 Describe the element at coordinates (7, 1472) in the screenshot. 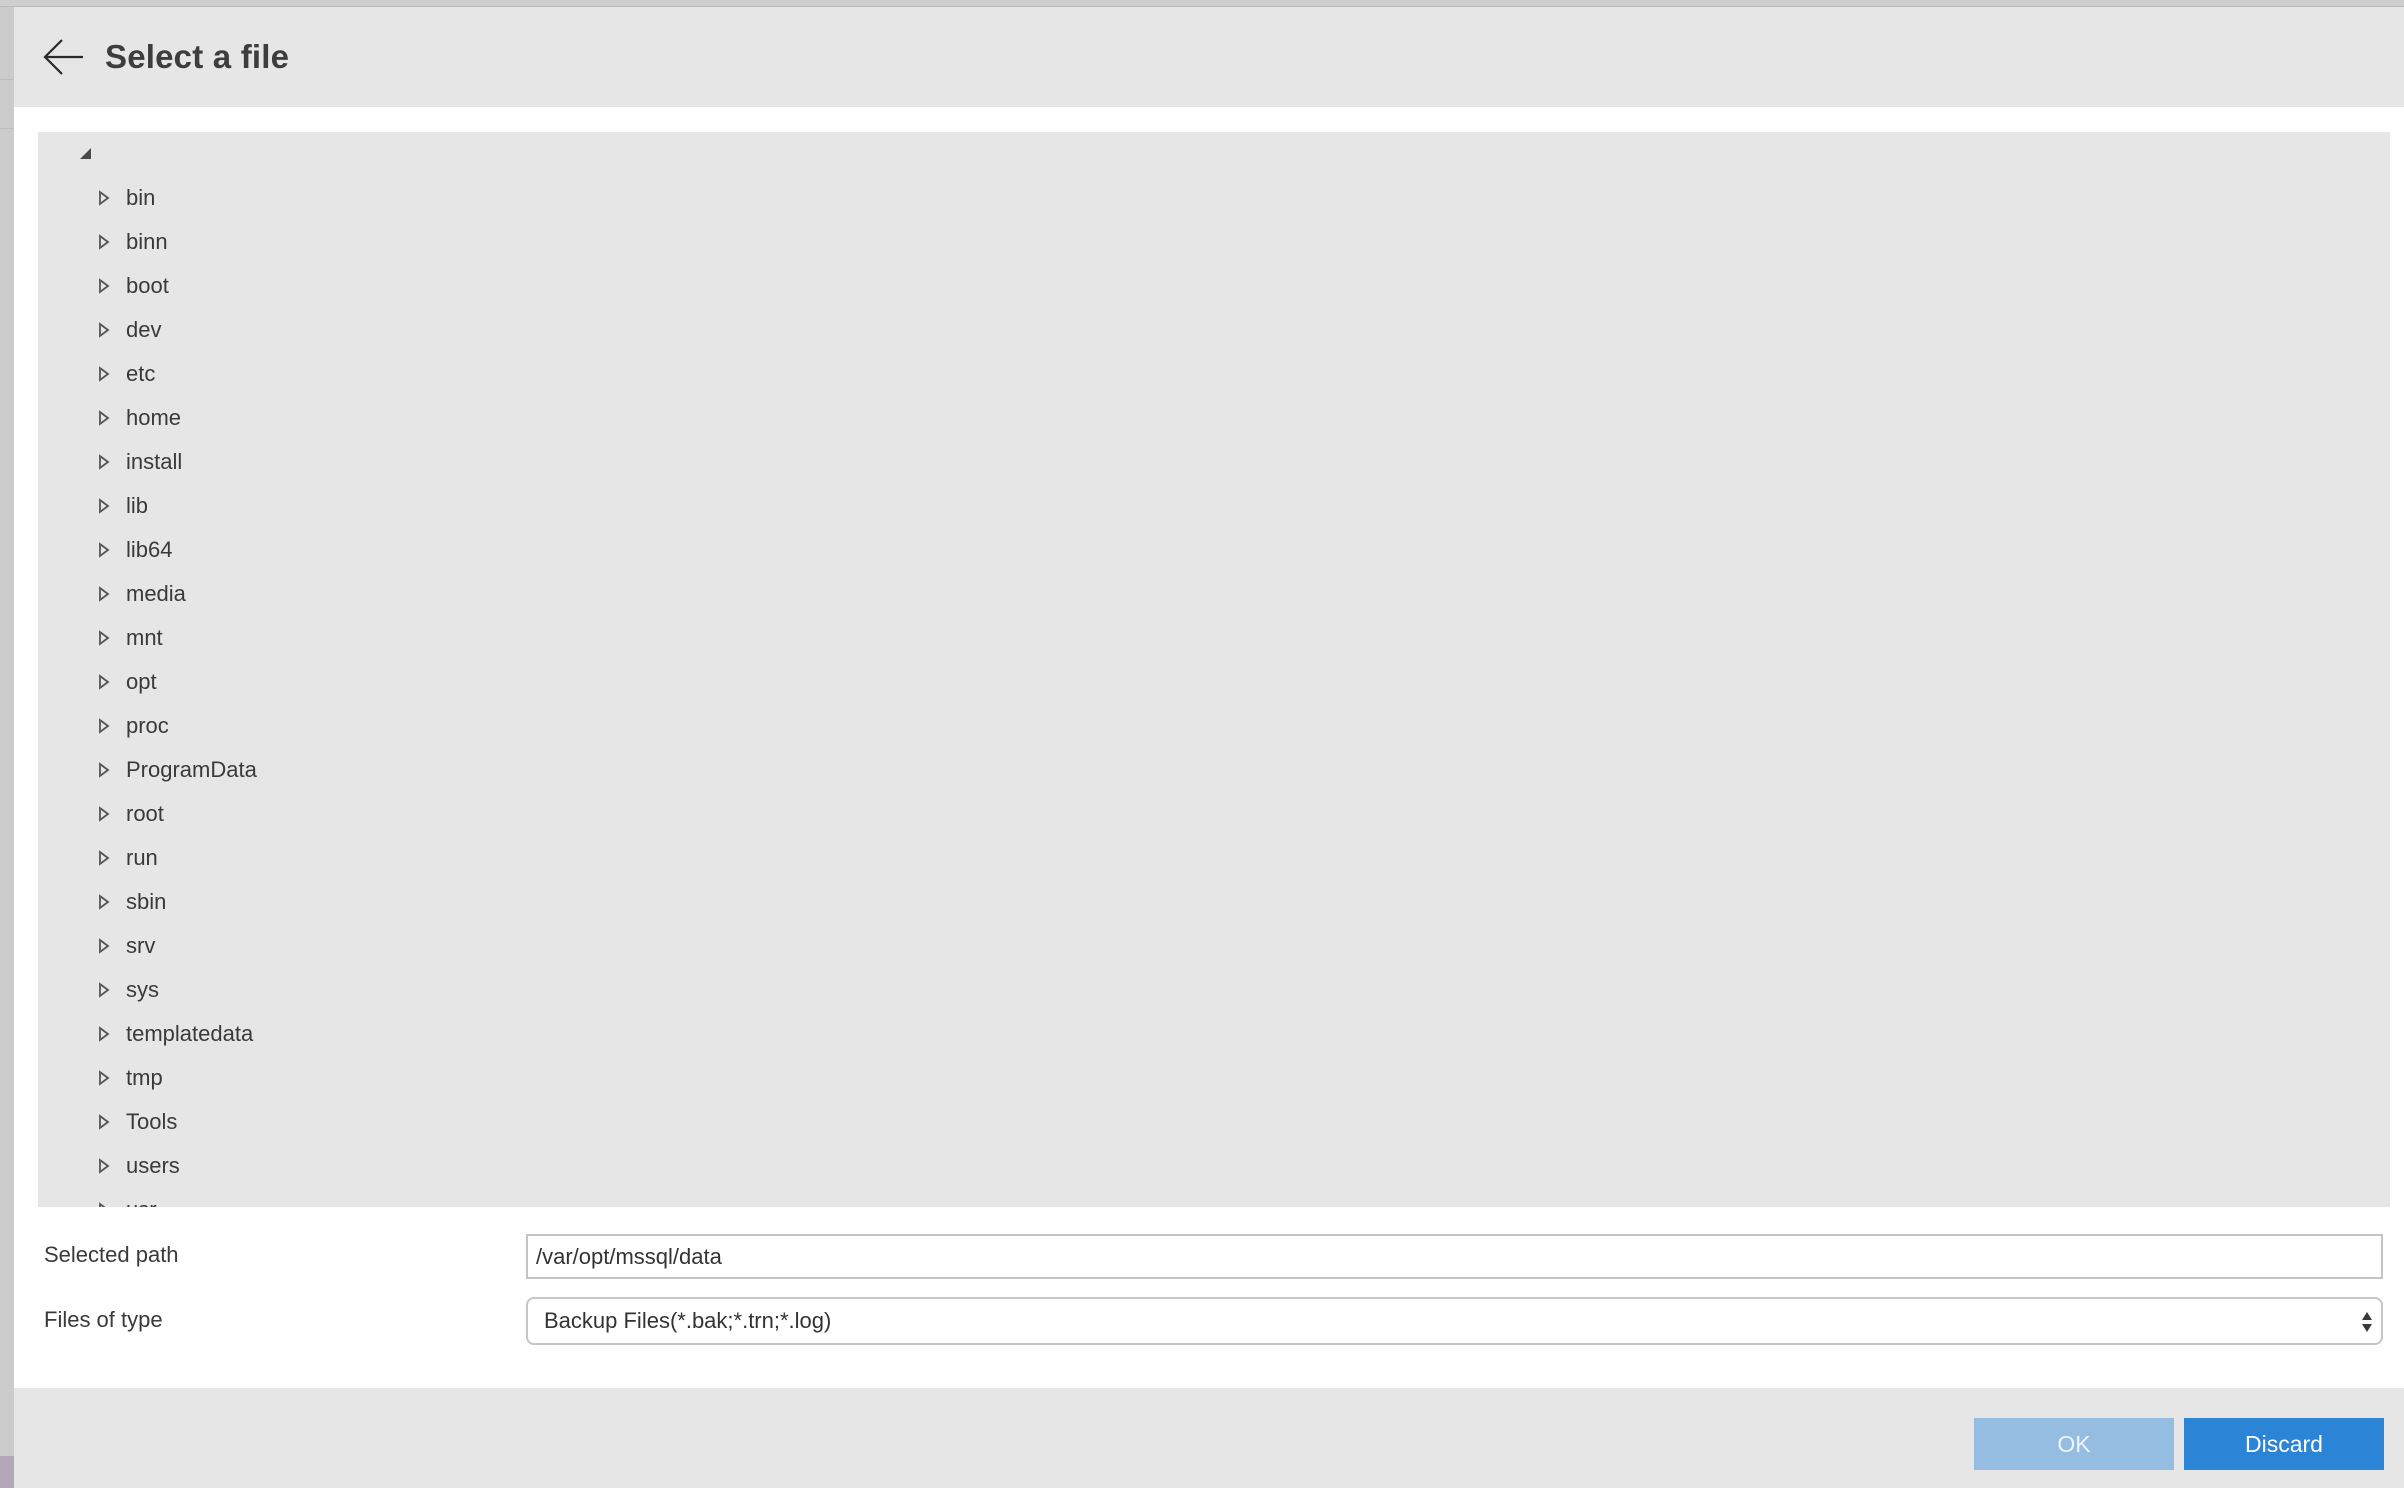

I see `sidebar-accent` at that location.